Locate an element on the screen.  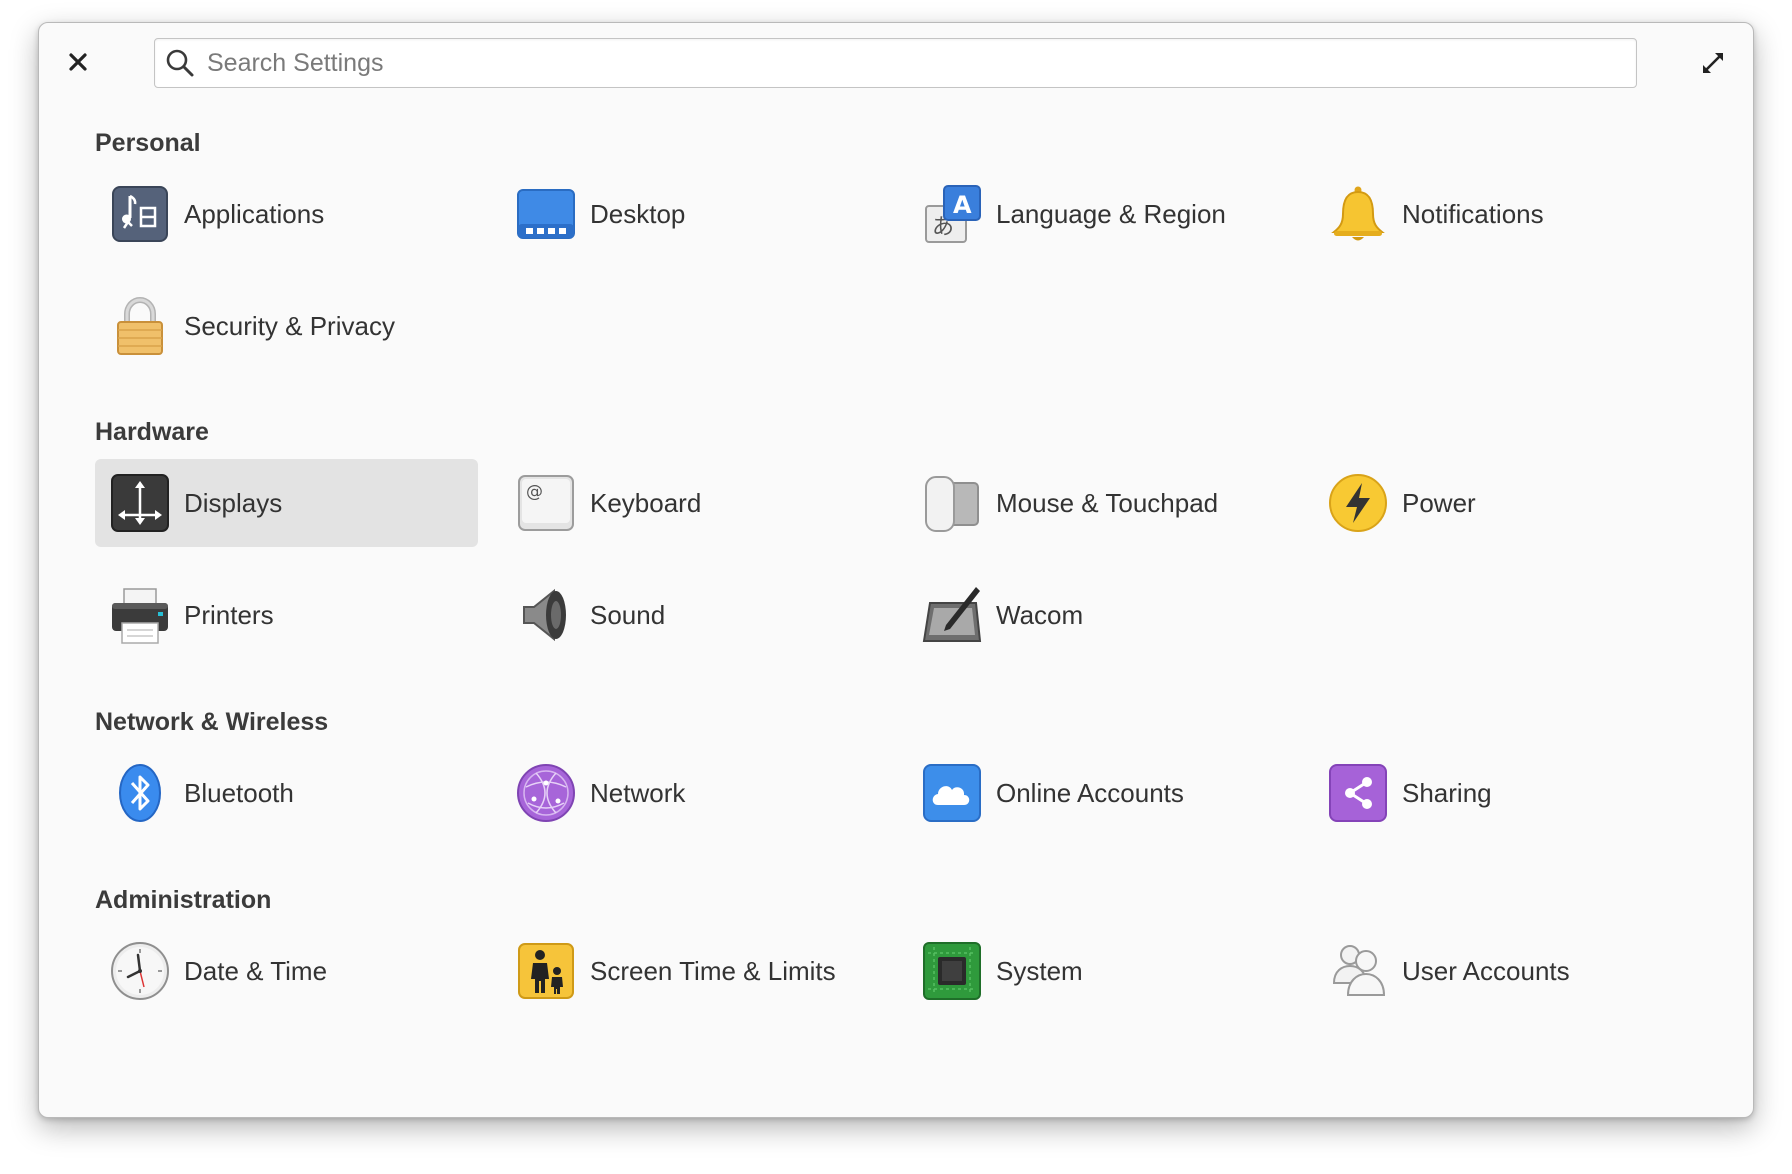
item-label: Printers is located at coordinates (229, 614).